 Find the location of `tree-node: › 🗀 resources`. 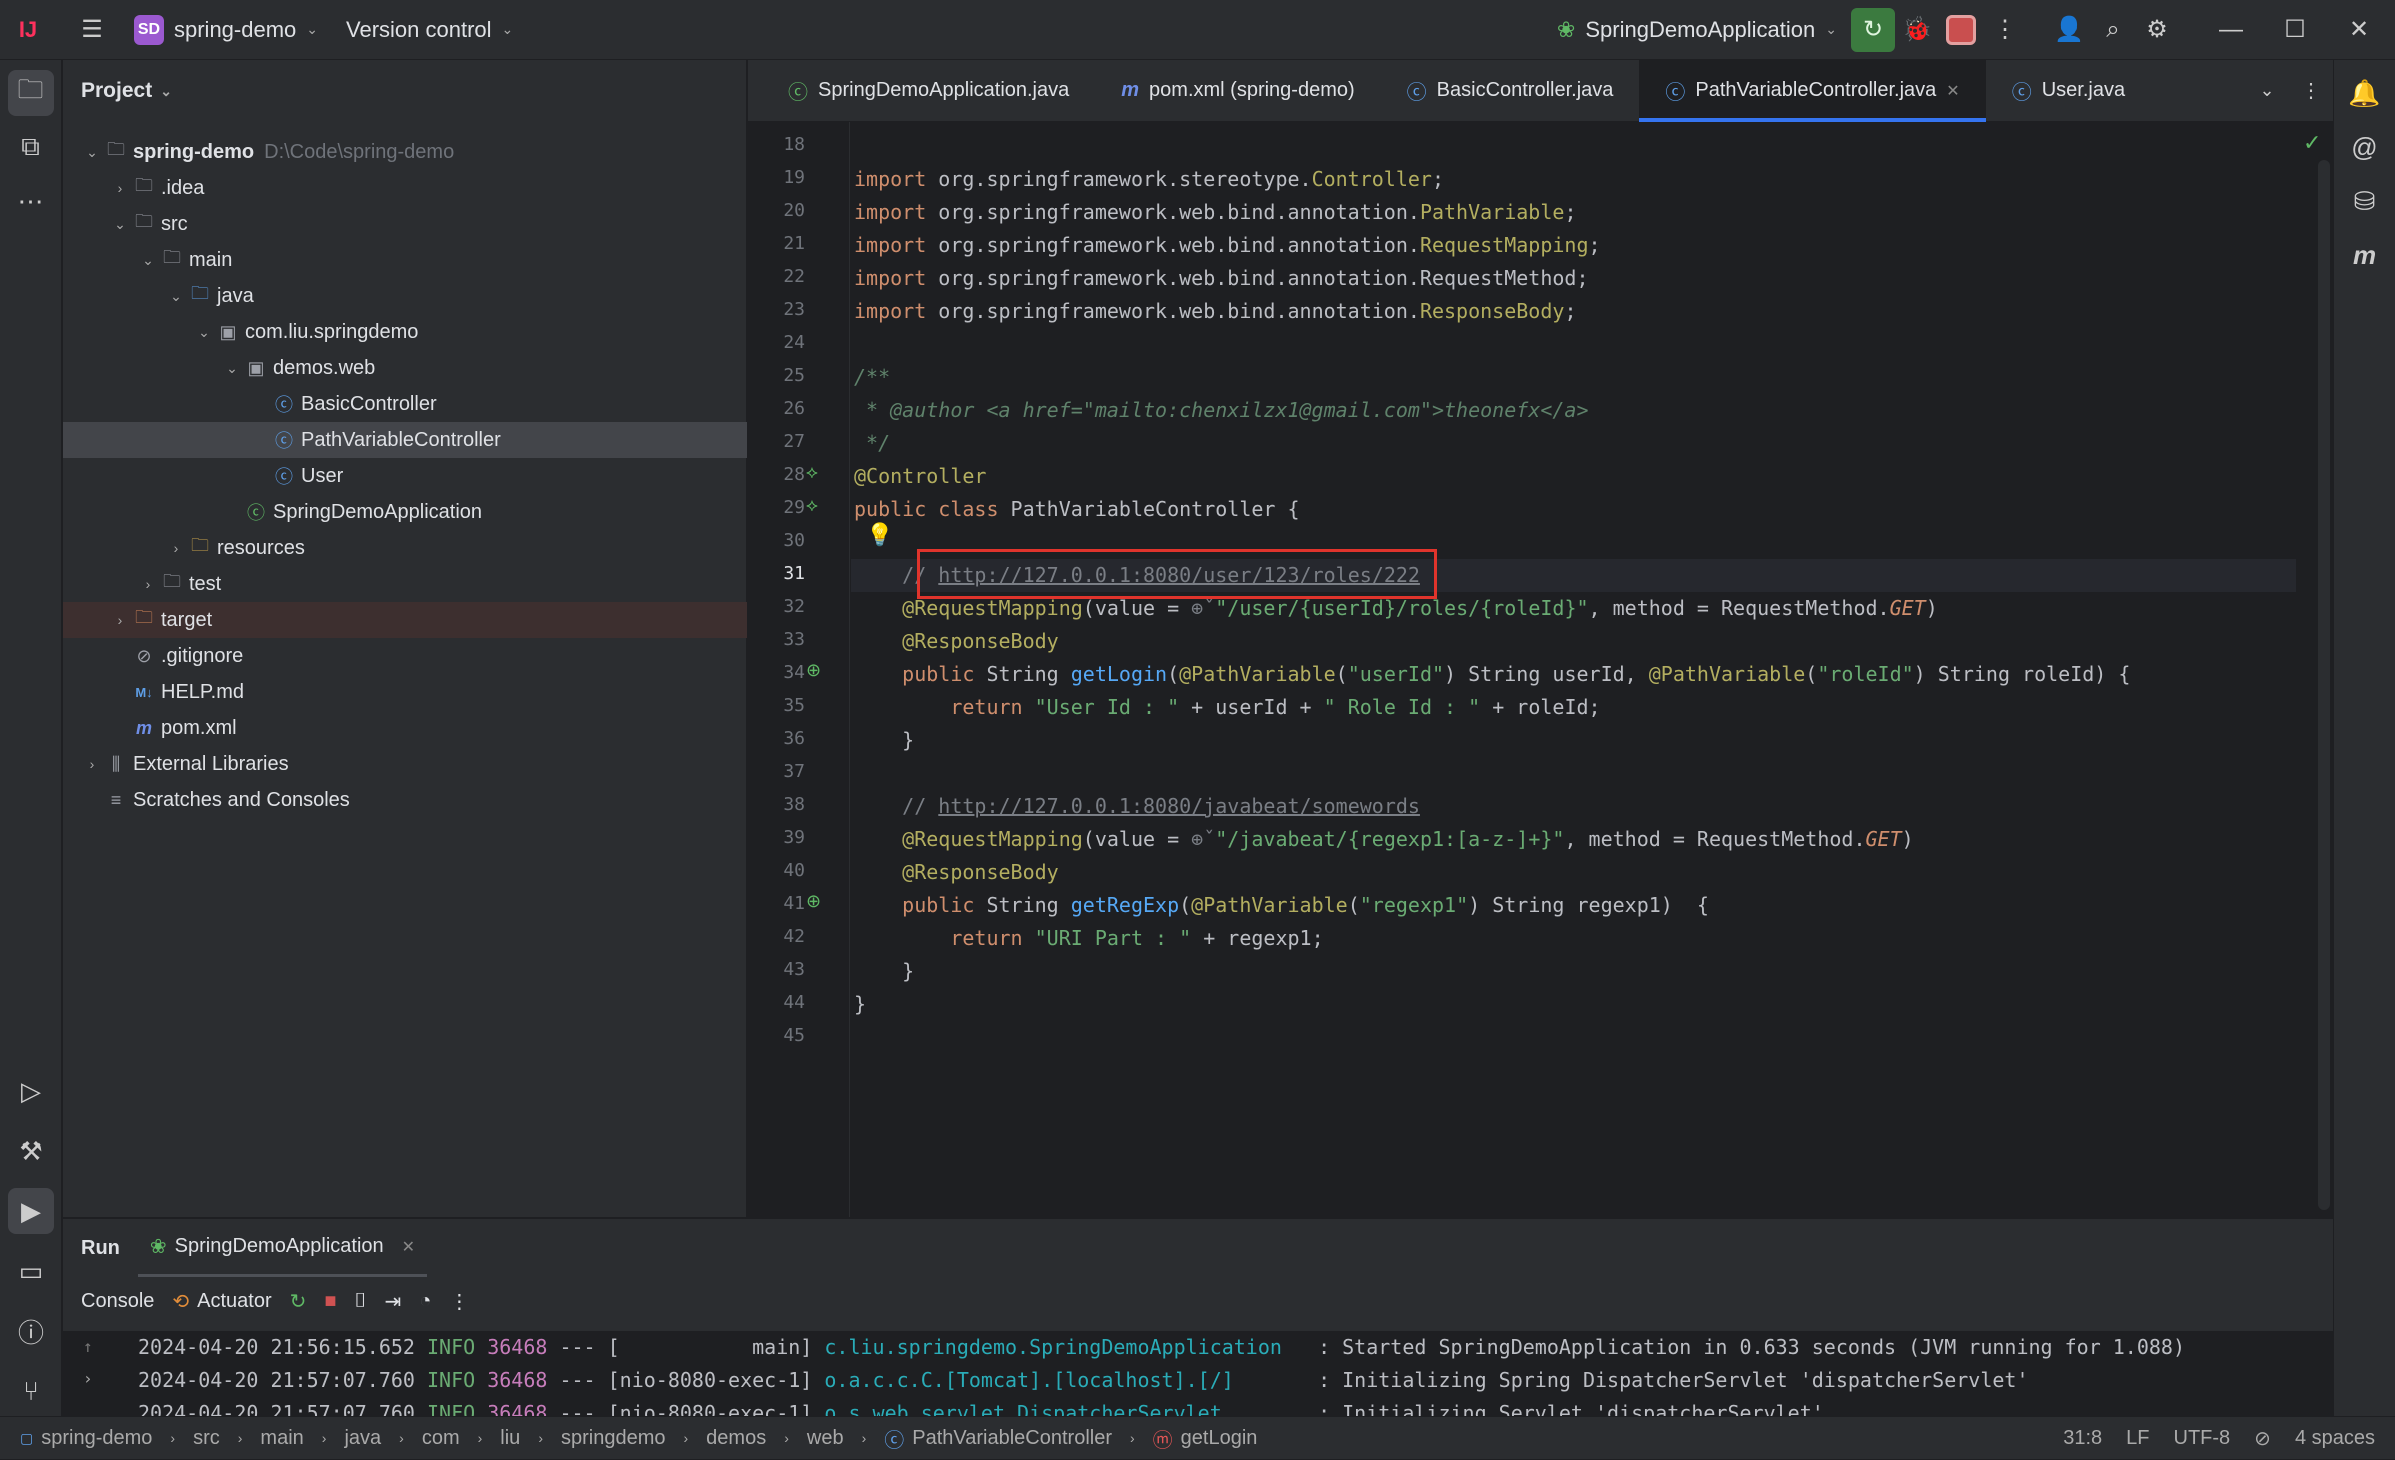

tree-node: › 🗀 resources is located at coordinates (405, 548).